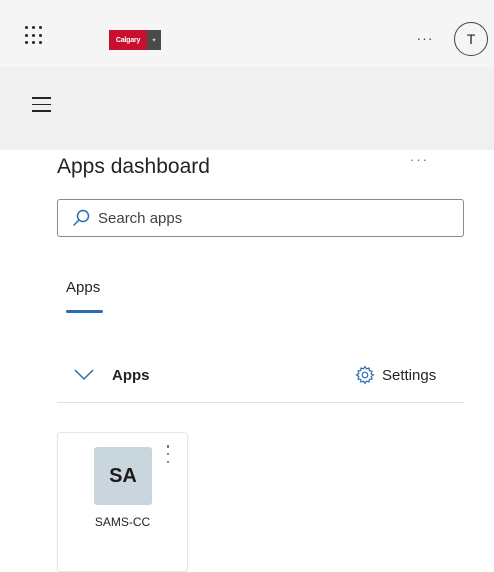 Image resolution: width=494 pixels, height=572 pixels. Describe the element at coordinates (133, 166) in the screenshot. I see `page-title: Apps dashboard` at that location.